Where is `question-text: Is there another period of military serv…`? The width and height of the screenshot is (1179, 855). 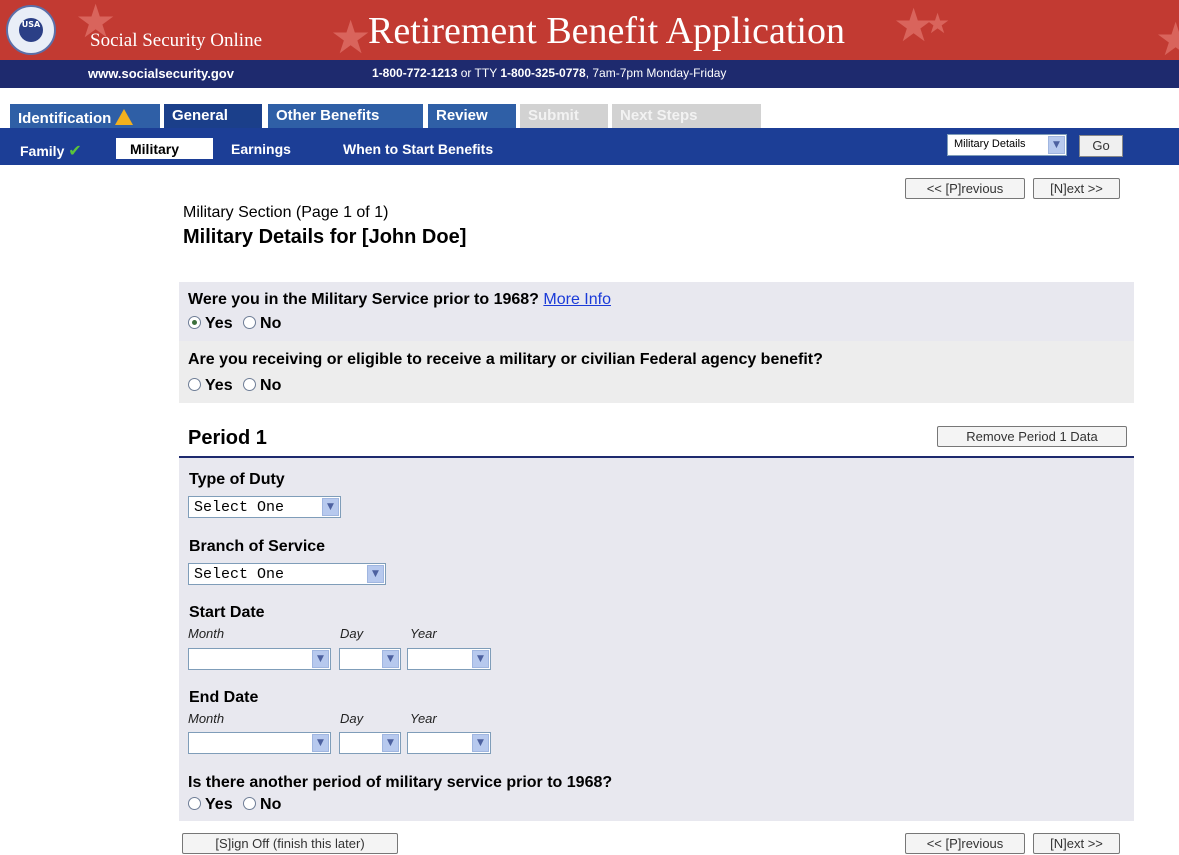
question-text: Is there another period of military serv… is located at coordinates (400, 782).